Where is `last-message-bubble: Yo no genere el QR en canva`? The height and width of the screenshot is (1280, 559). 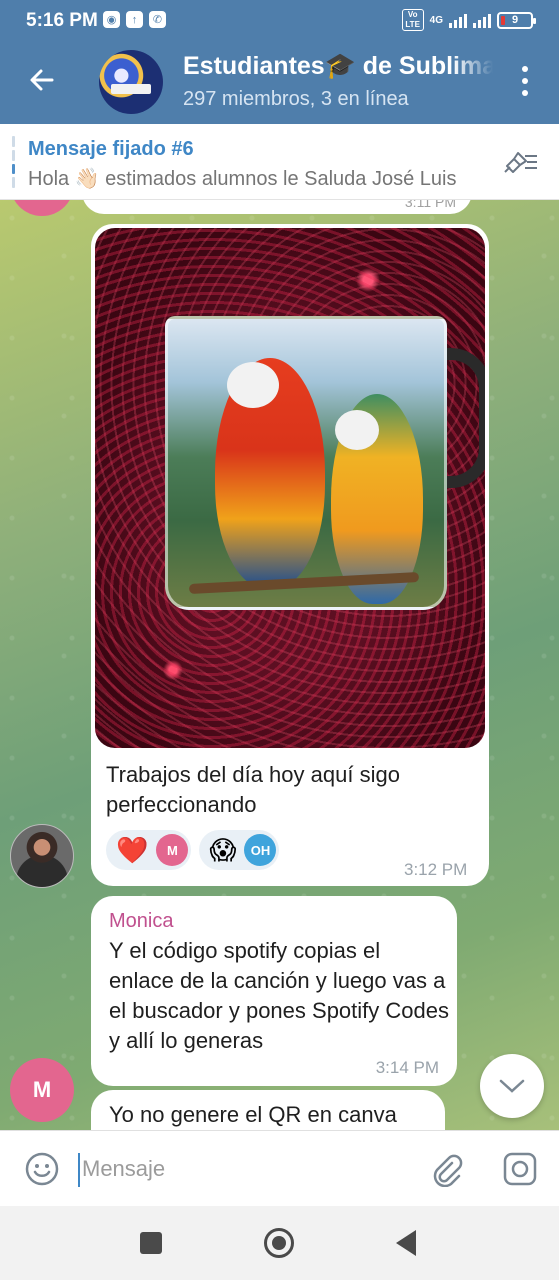 last-message-bubble: Yo no genere el QR en canva is located at coordinates (268, 1110).